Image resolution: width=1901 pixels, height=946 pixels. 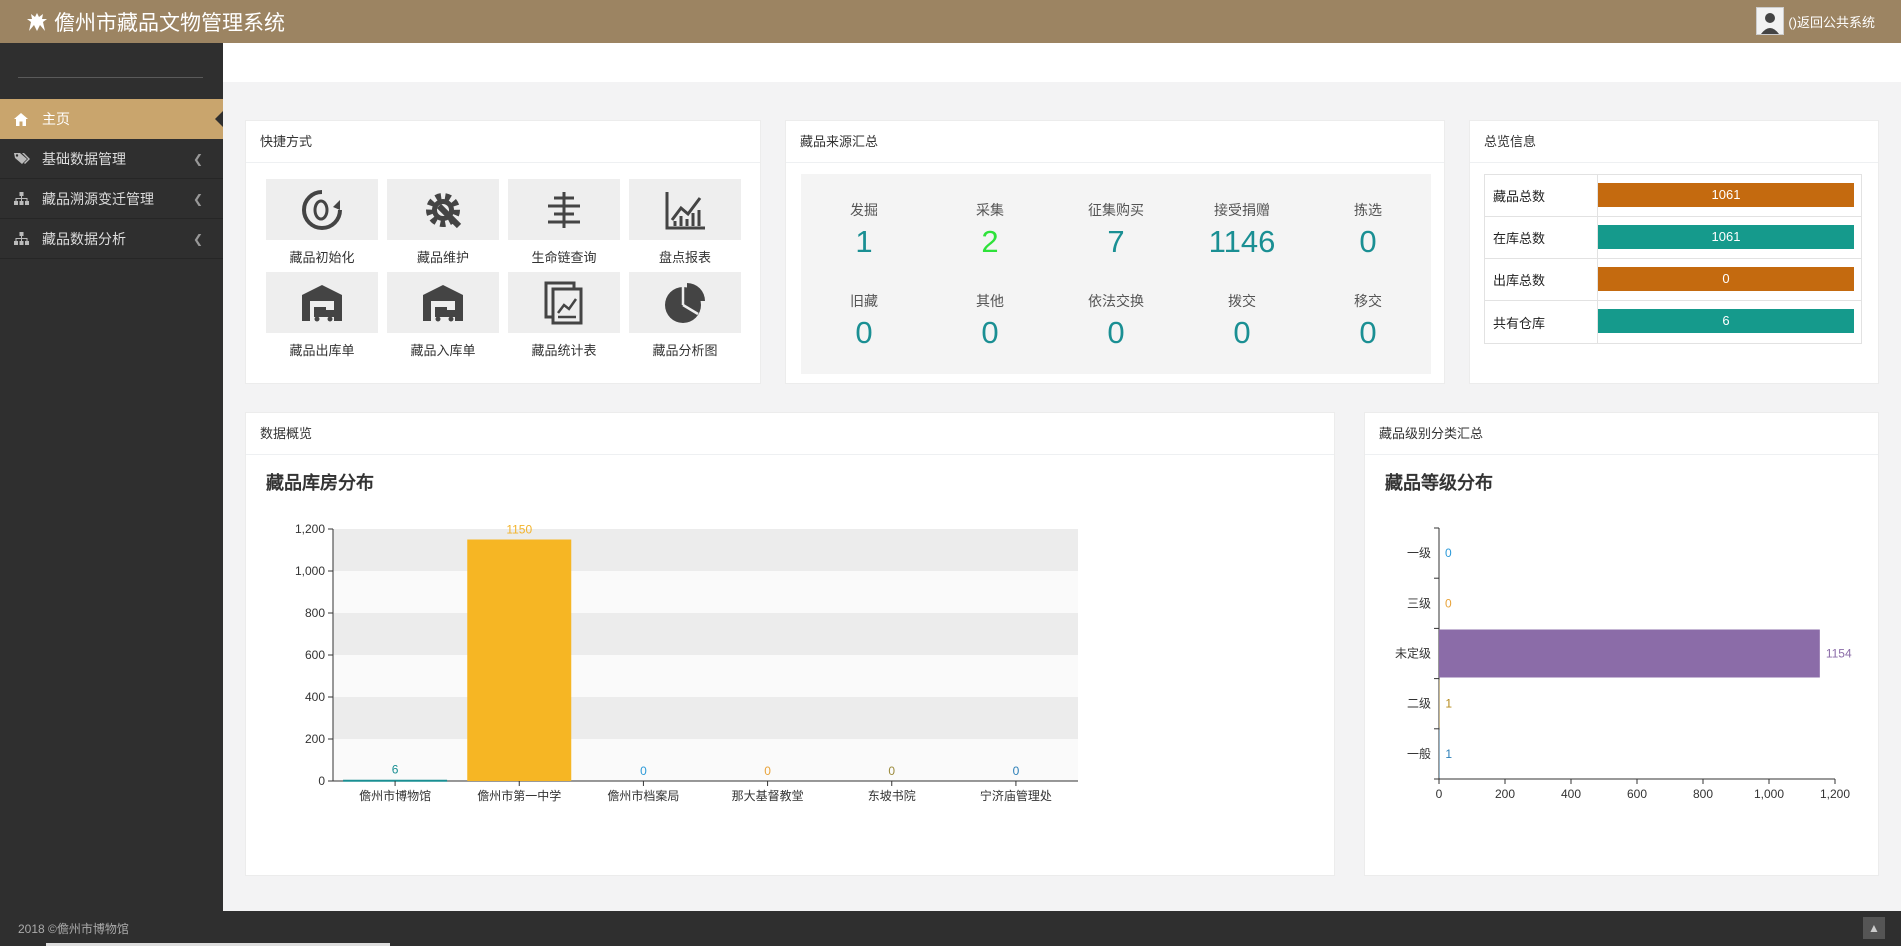 What do you see at coordinates (1839, 654) in the screenshot?
I see `data-label: 1154` at bounding box center [1839, 654].